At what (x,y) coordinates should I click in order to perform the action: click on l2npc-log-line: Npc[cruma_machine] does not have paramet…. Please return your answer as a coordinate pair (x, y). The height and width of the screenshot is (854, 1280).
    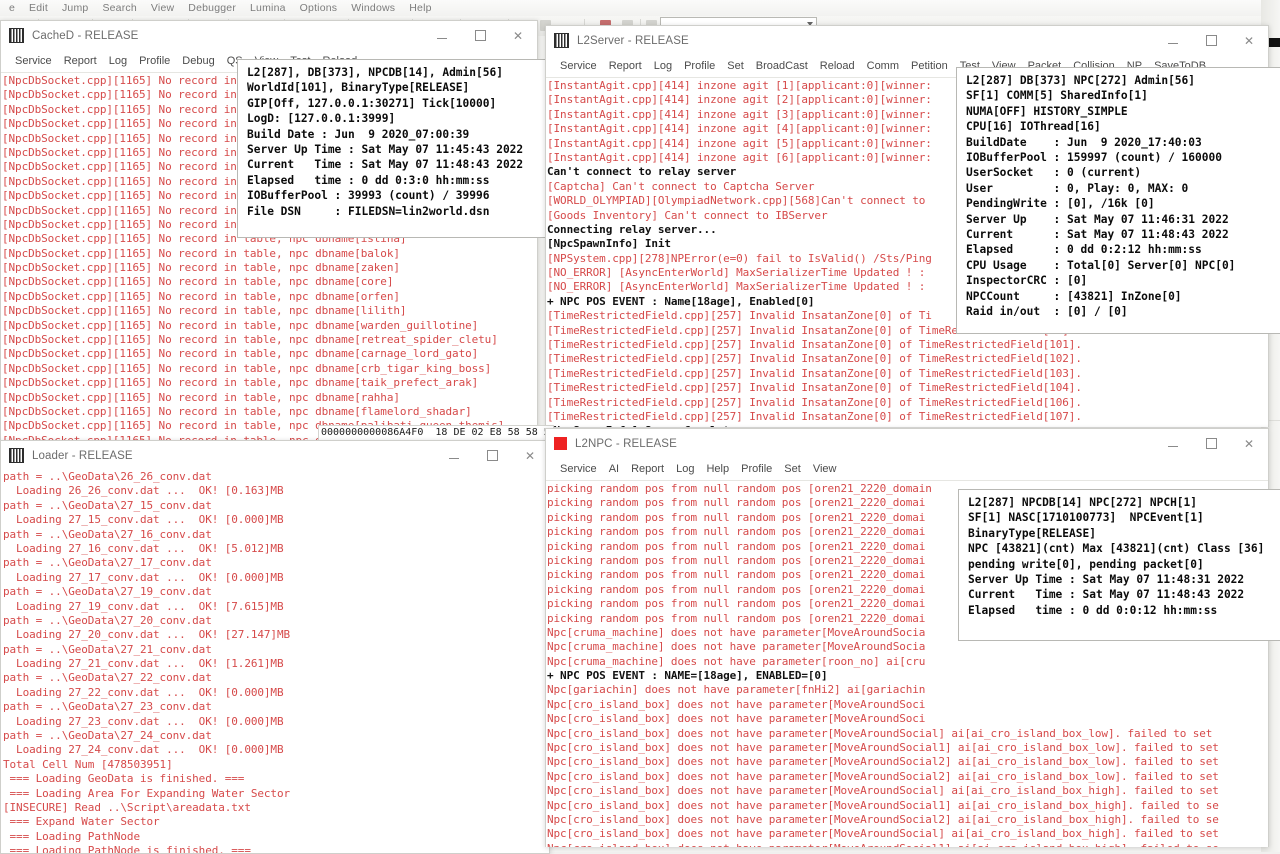
    Looking at the image, I should click on (736, 647).